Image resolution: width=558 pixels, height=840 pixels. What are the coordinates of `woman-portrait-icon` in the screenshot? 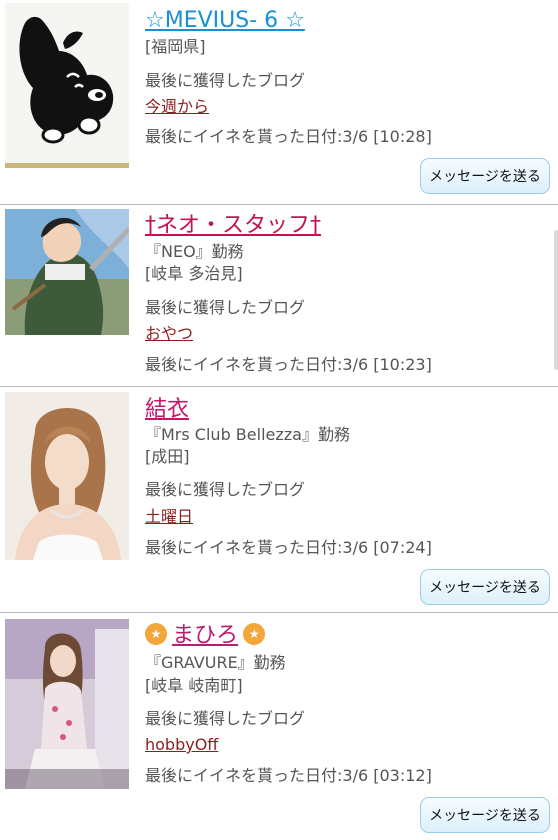 It's located at (67, 476).